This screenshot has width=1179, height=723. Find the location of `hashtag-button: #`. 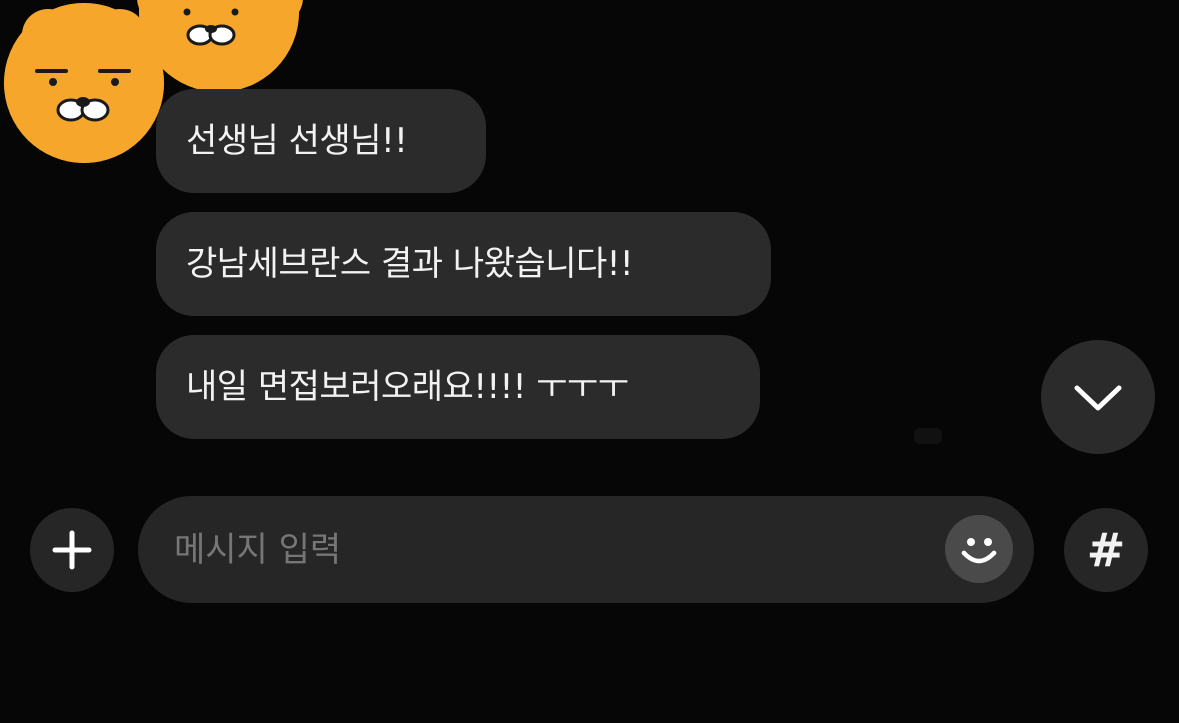

hashtag-button: # is located at coordinates (1106, 550).